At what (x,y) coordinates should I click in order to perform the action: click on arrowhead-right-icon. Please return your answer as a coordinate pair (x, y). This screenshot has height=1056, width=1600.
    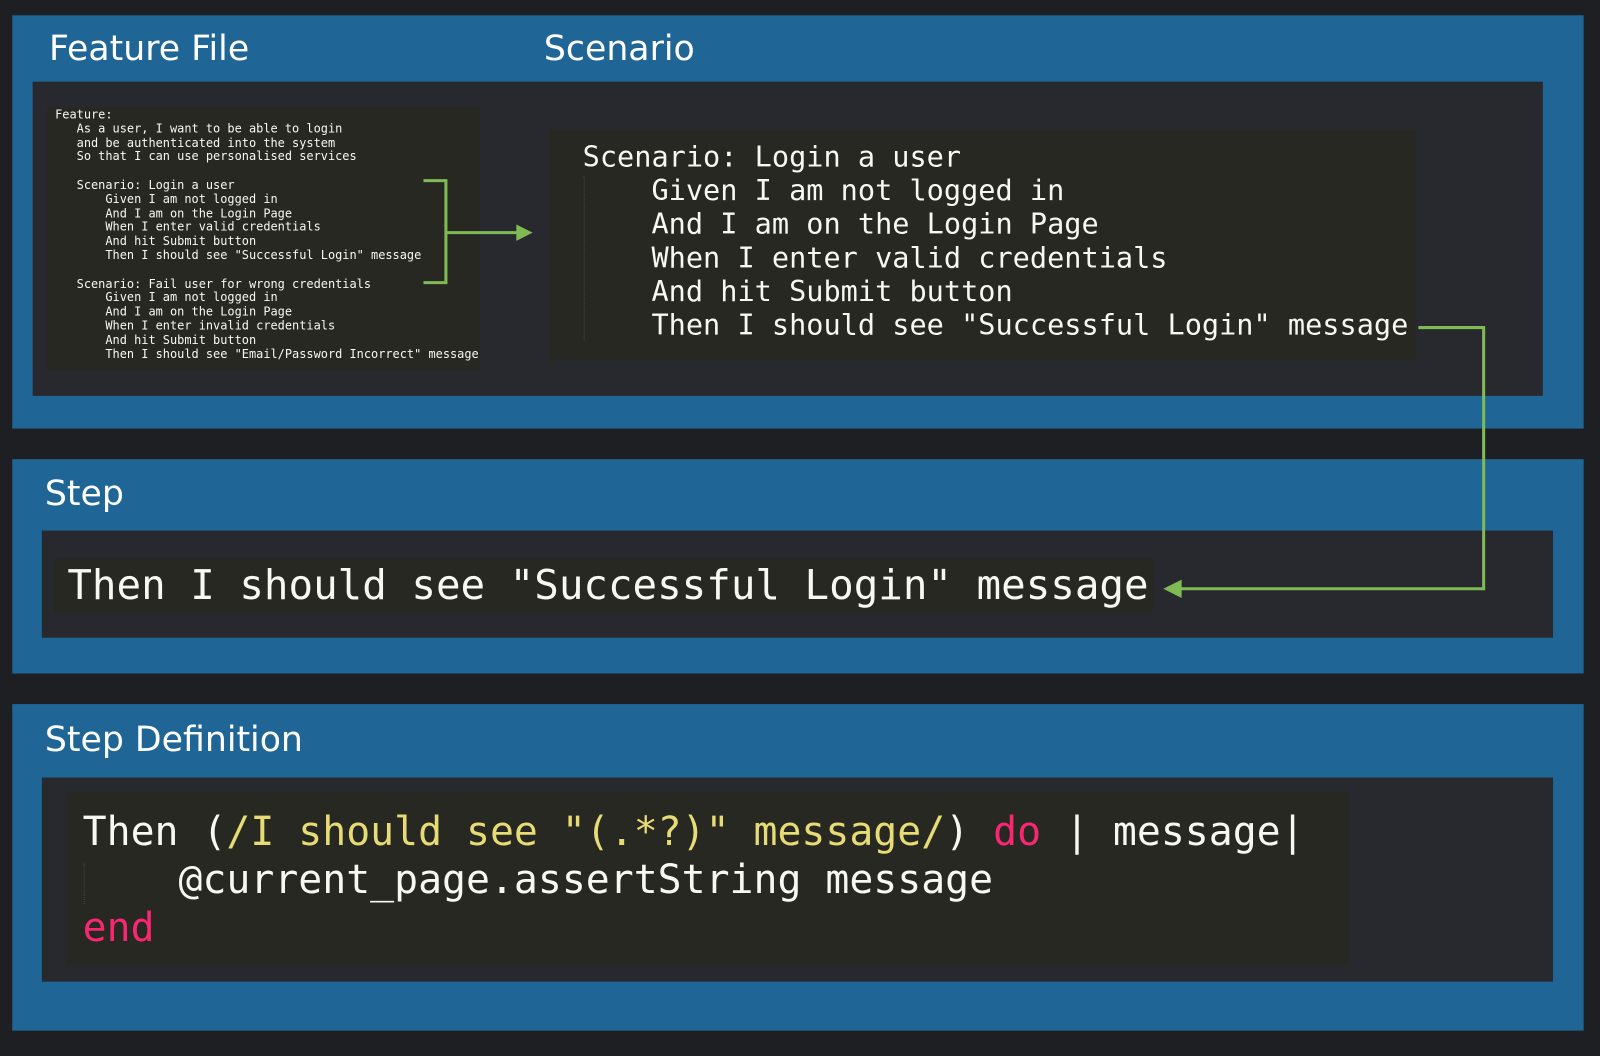
    Looking at the image, I should click on (524, 232).